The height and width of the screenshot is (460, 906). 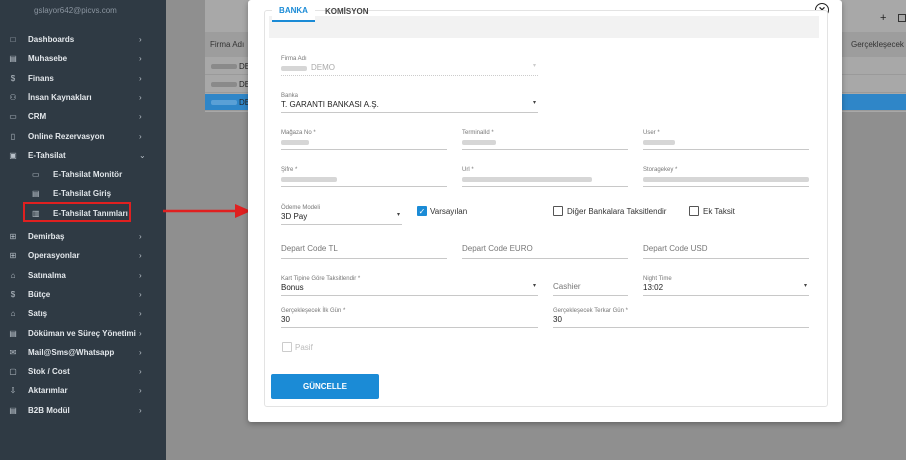 I want to click on varsayilan-label: Varsayılan, so click(x=449, y=211).